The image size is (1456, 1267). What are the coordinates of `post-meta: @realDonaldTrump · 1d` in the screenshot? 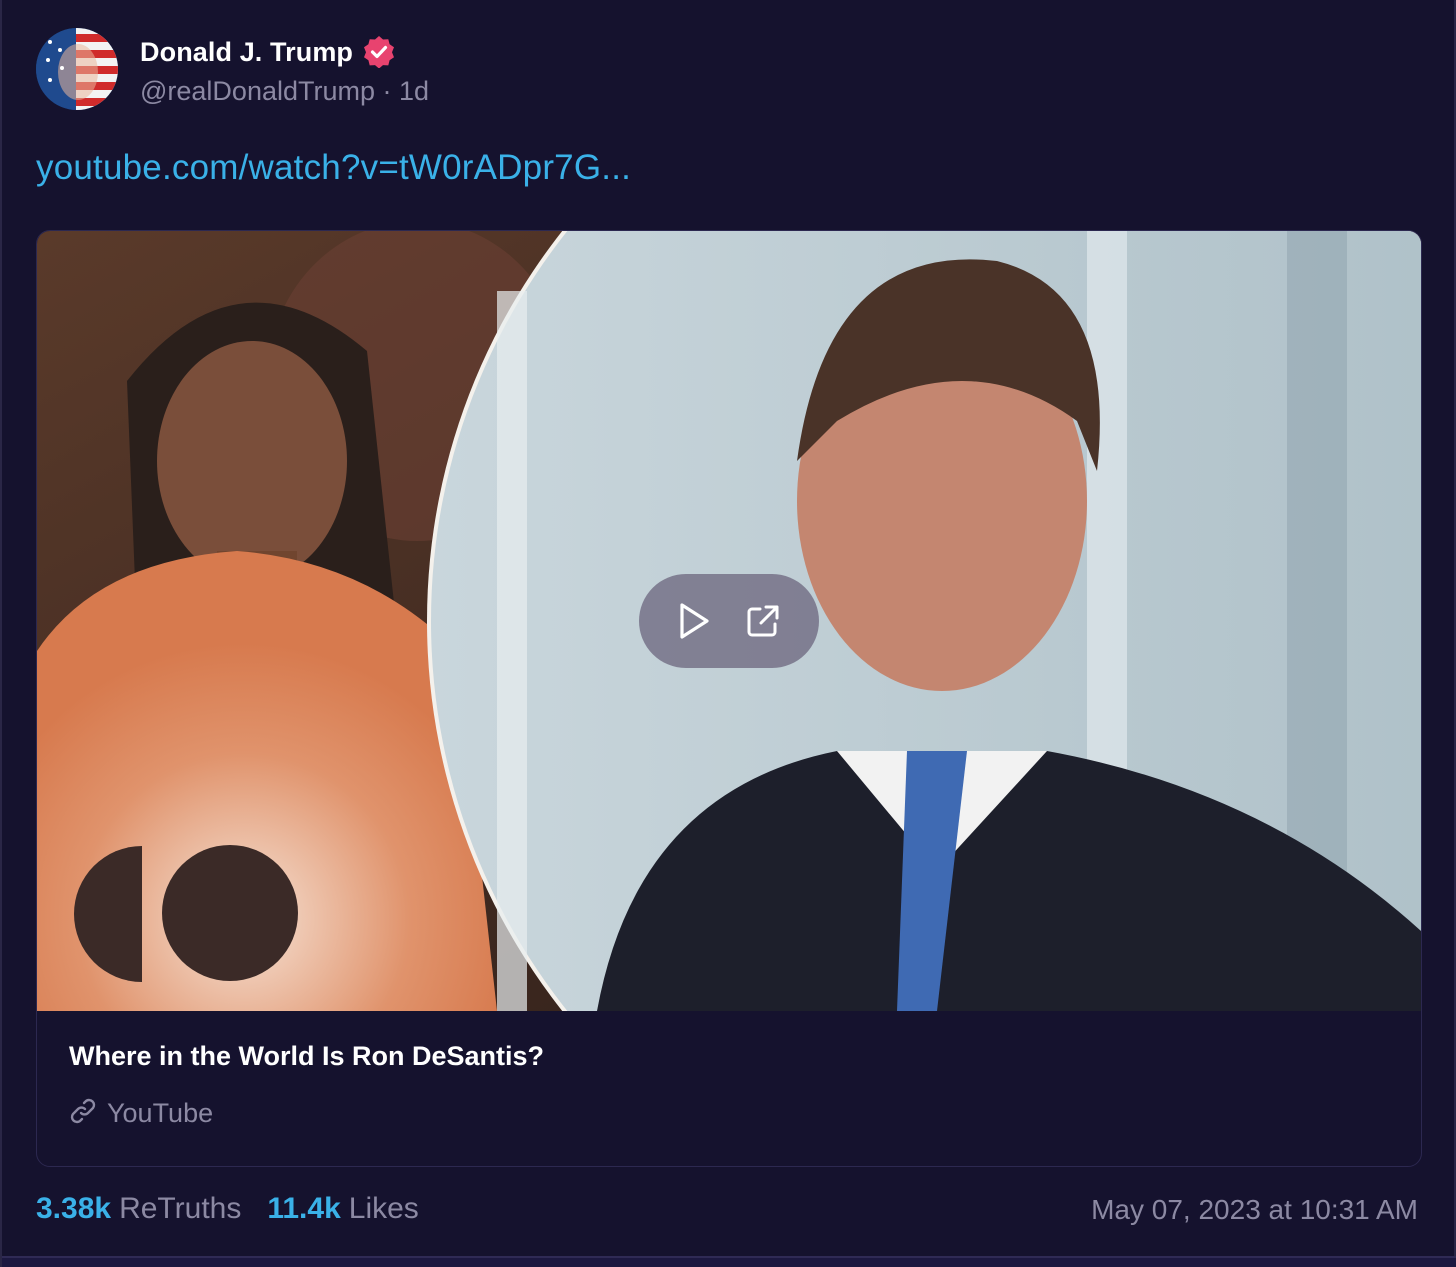 It's located at (284, 91).